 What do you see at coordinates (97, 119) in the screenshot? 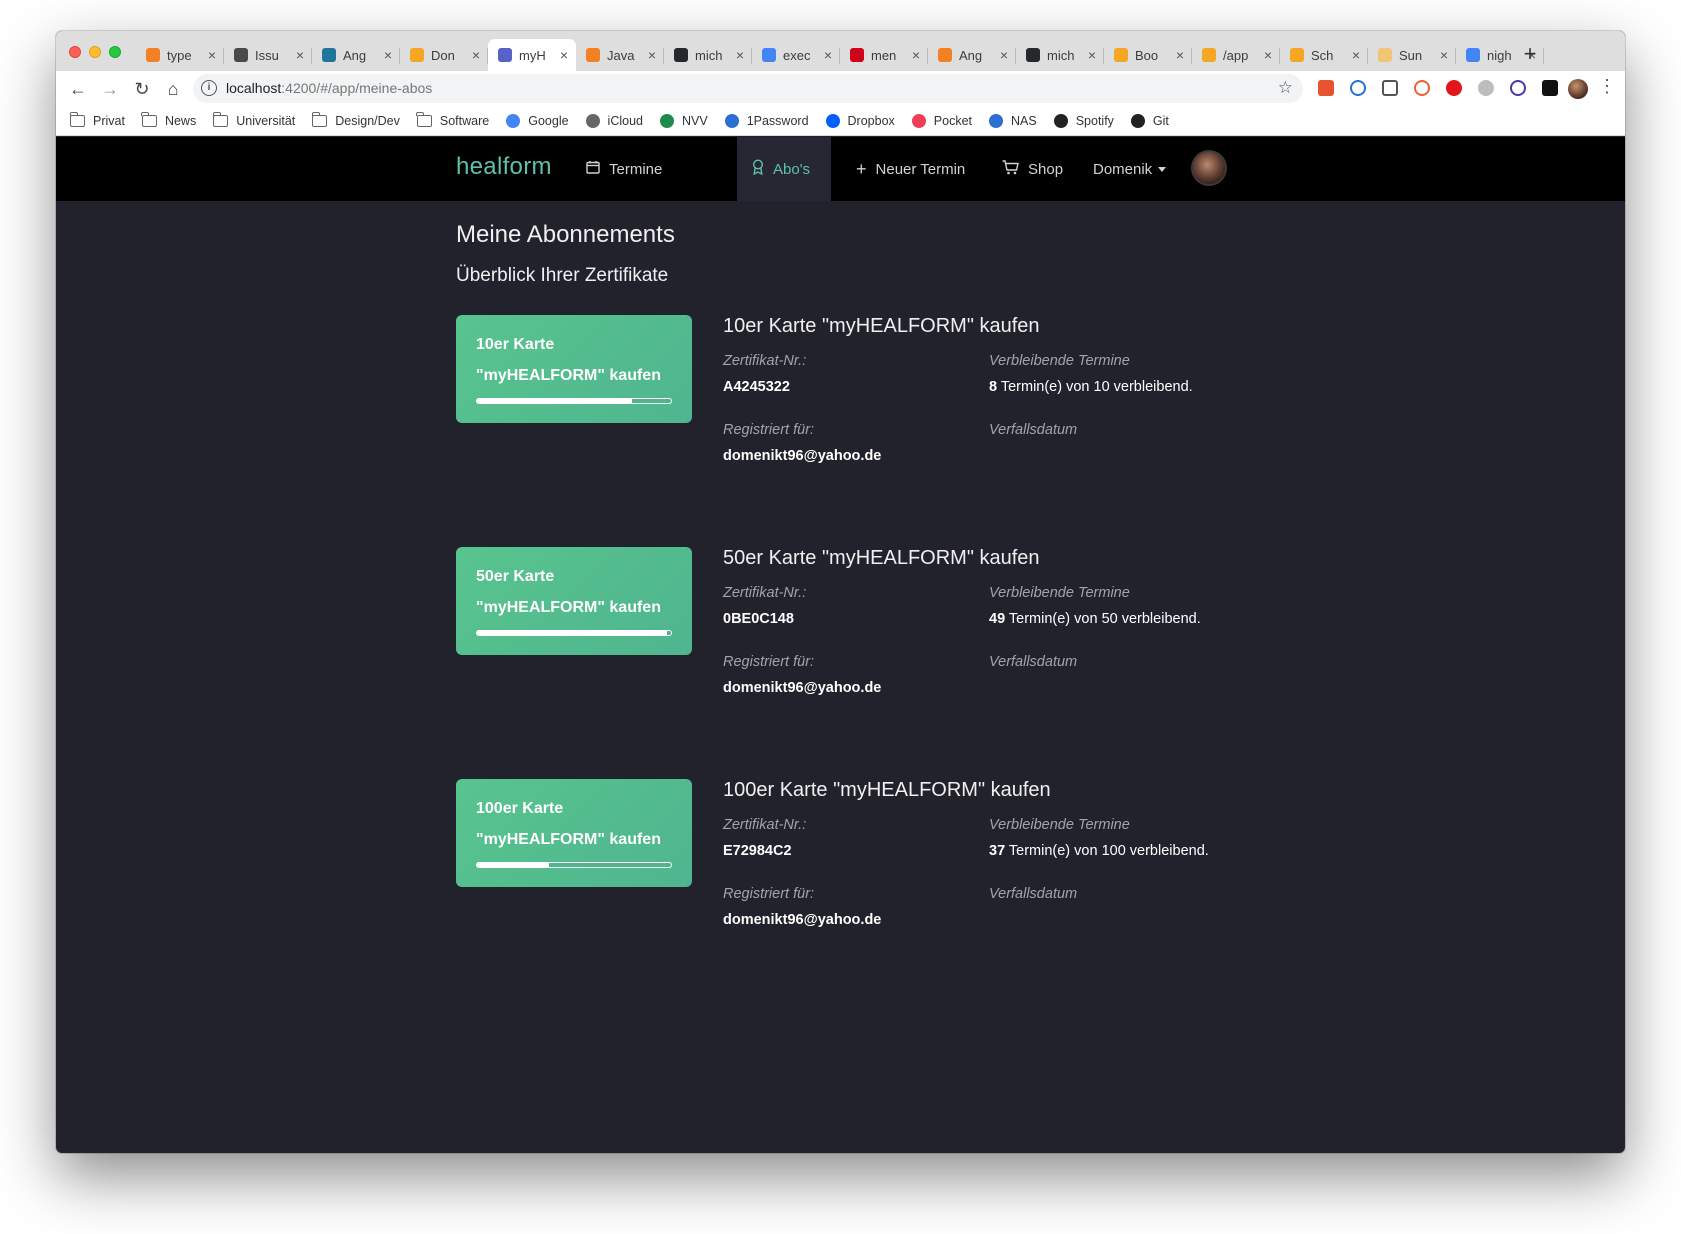
I see `bookmark-item: Privat` at bounding box center [97, 119].